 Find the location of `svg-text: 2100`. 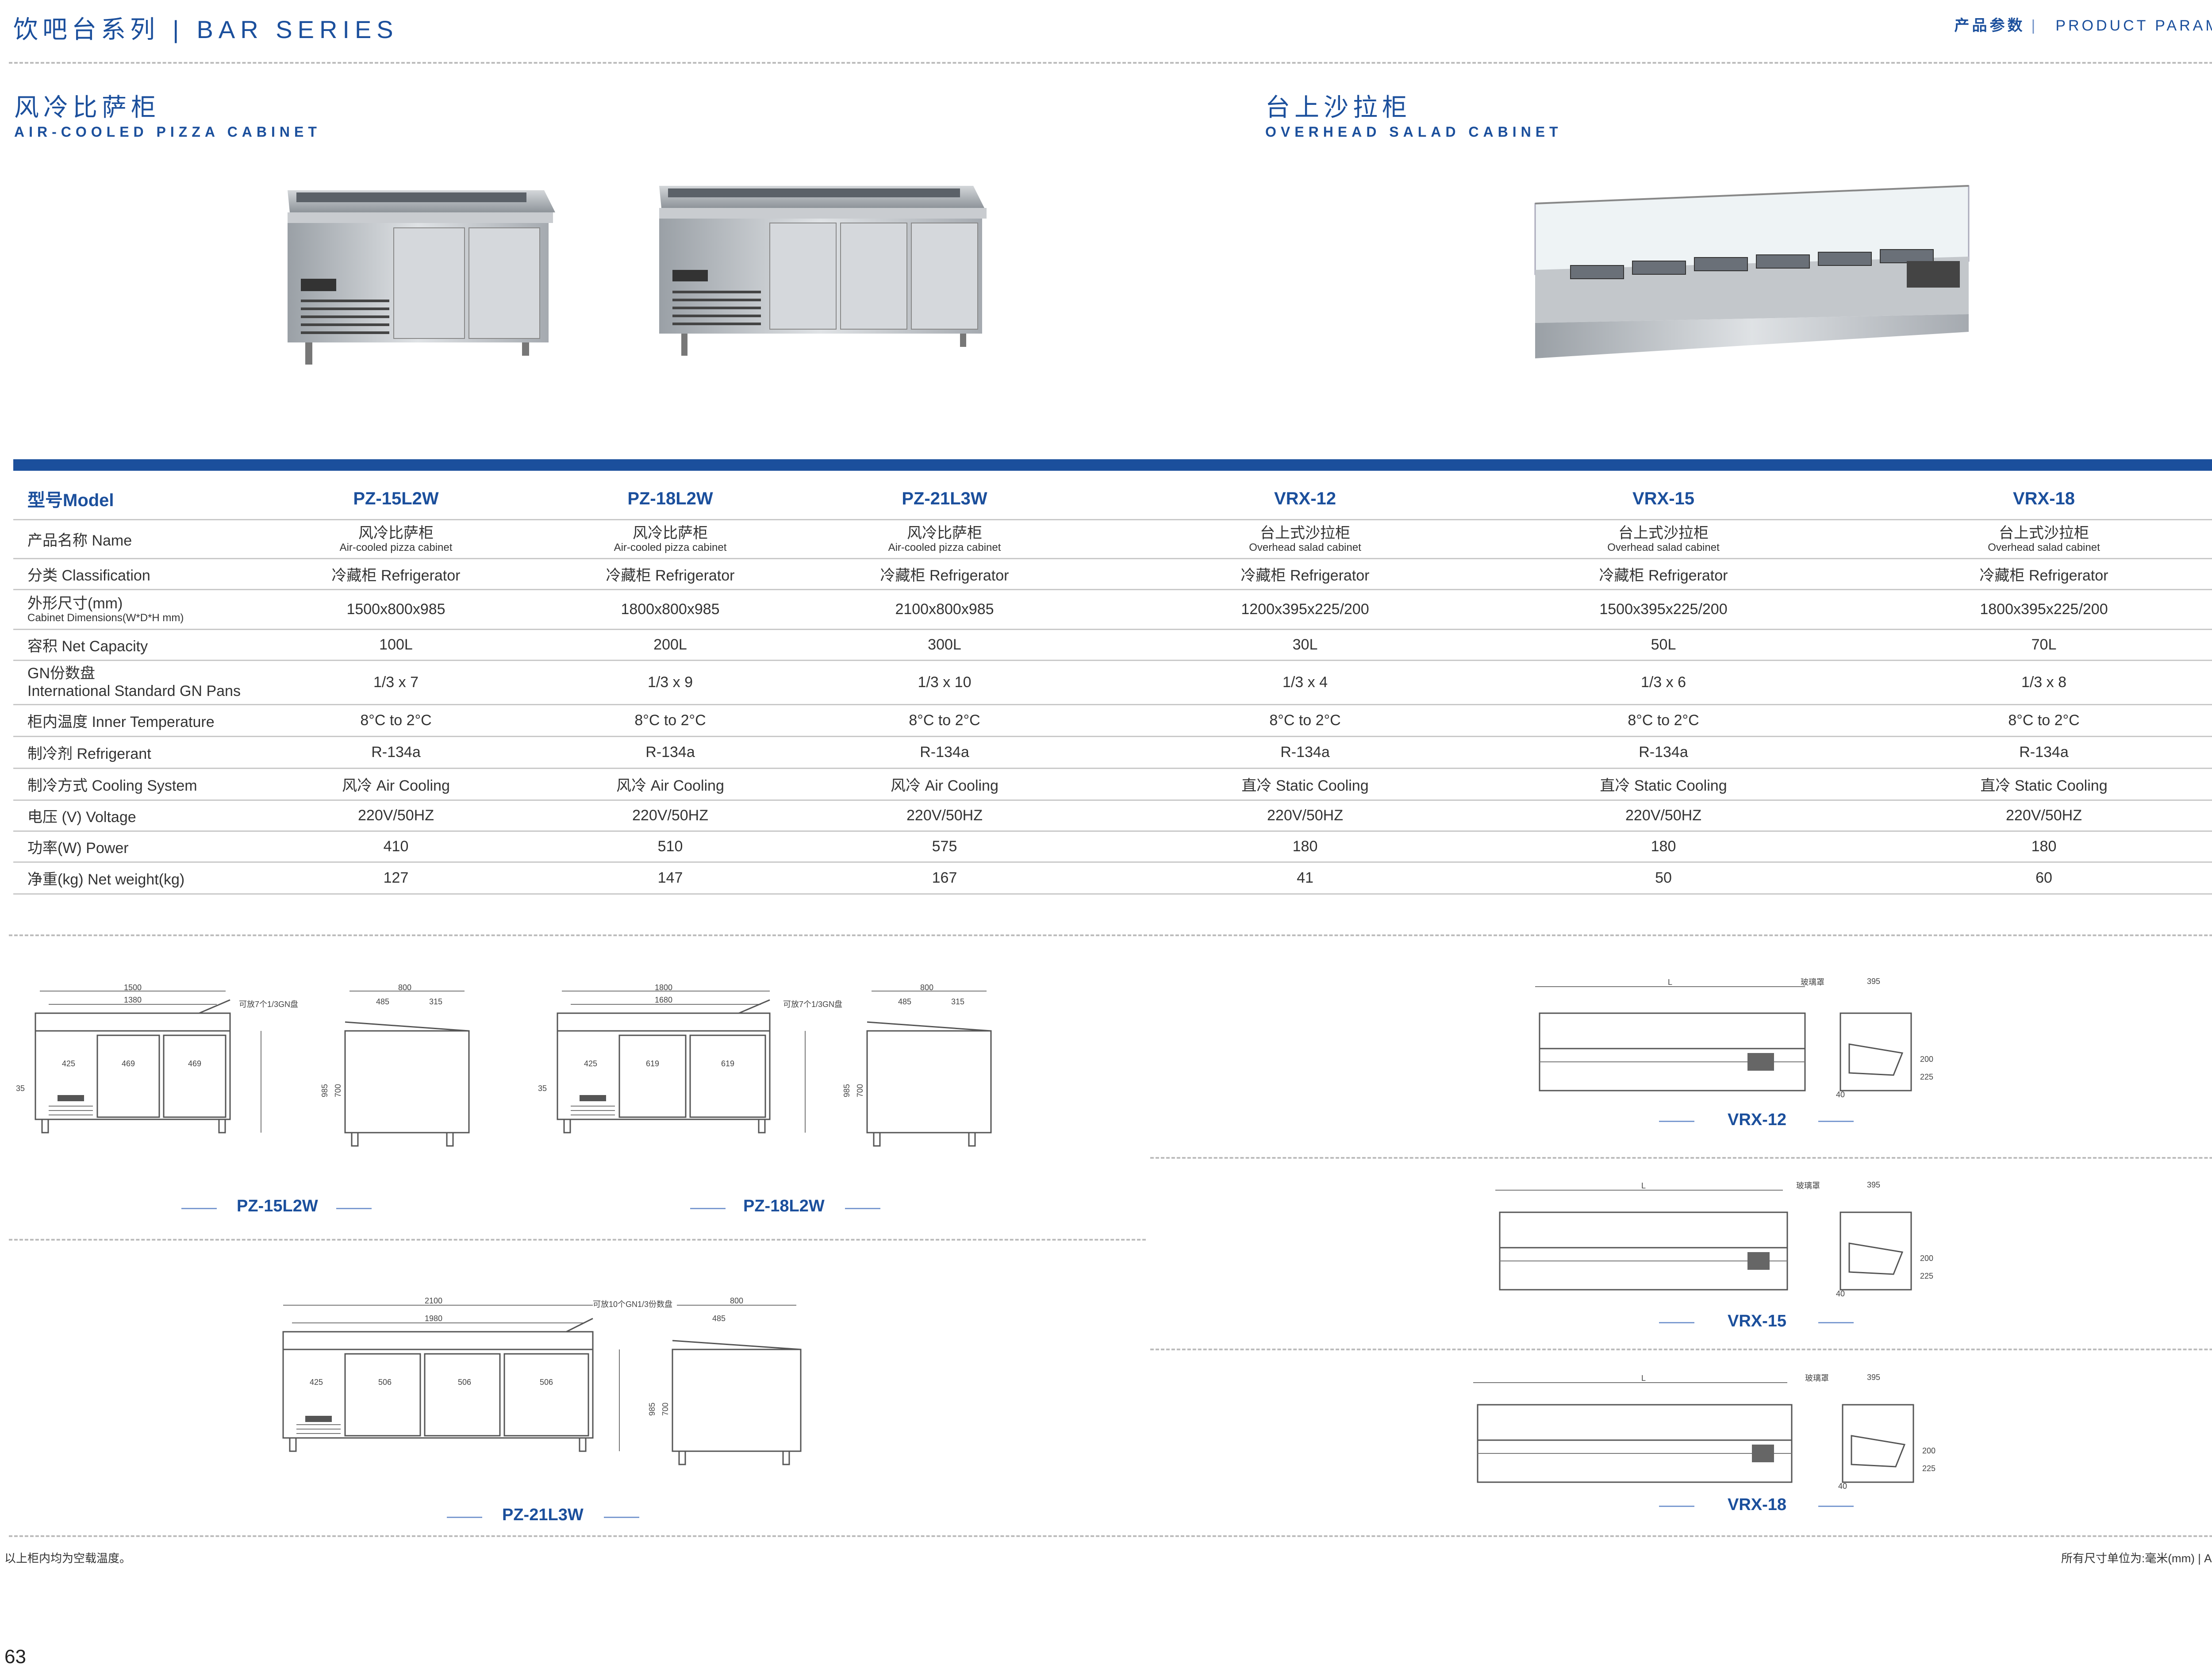

svg-text: 2100 is located at coordinates (434, 1301).